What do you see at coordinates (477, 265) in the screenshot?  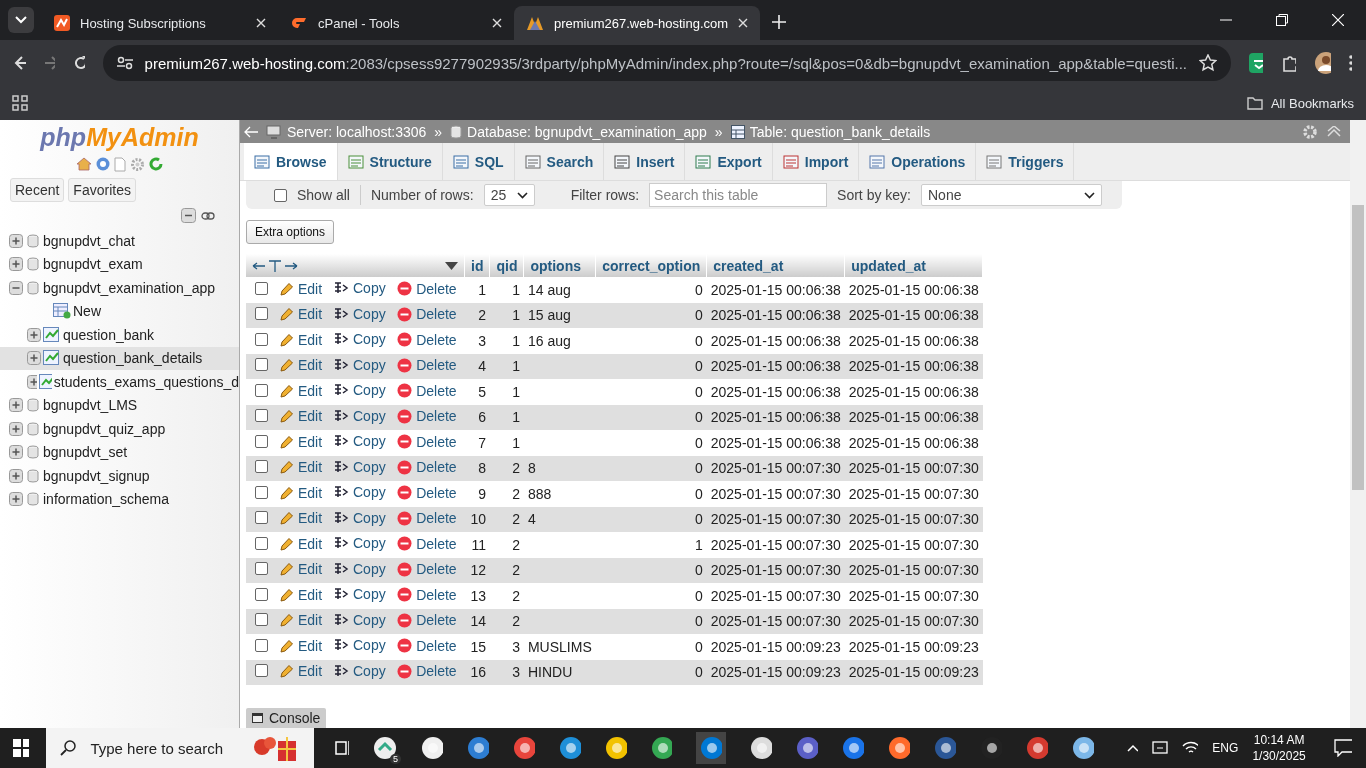 I see `column-header: id` at bounding box center [477, 265].